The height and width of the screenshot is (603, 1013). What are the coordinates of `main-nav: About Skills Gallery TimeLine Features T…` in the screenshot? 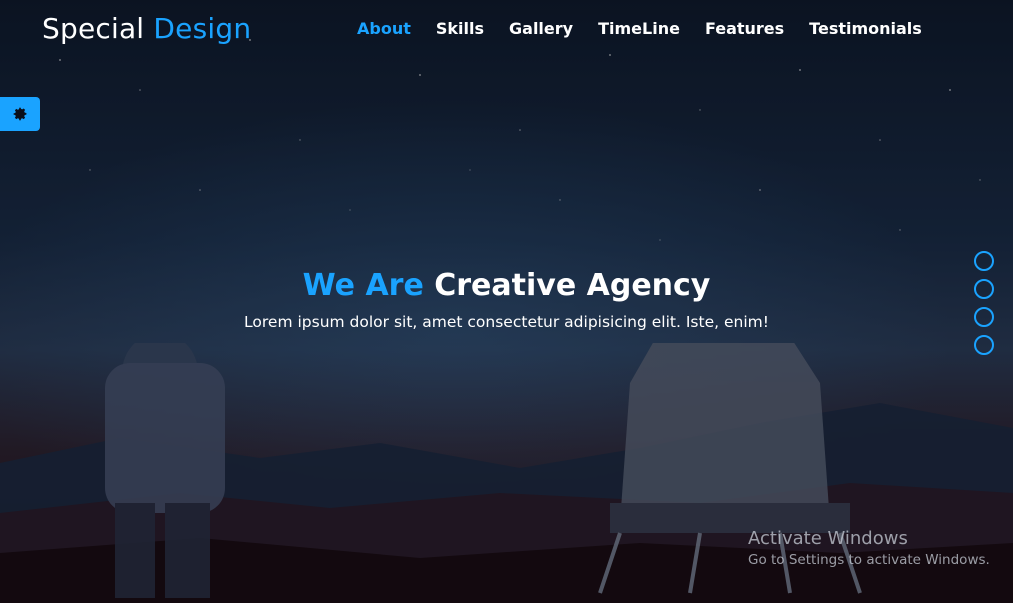 It's located at (652, 28).